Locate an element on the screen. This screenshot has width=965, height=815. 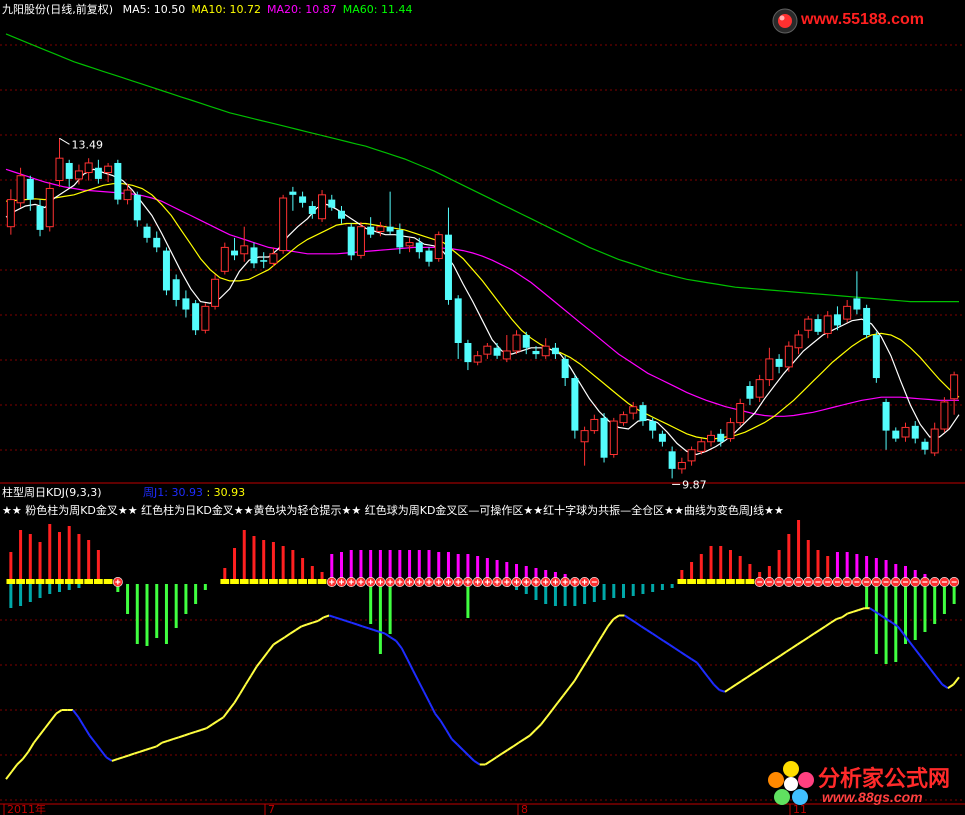
site-logo-bottom: 分析家公式网 www.88gs.com is located at coordinates (863, 784).